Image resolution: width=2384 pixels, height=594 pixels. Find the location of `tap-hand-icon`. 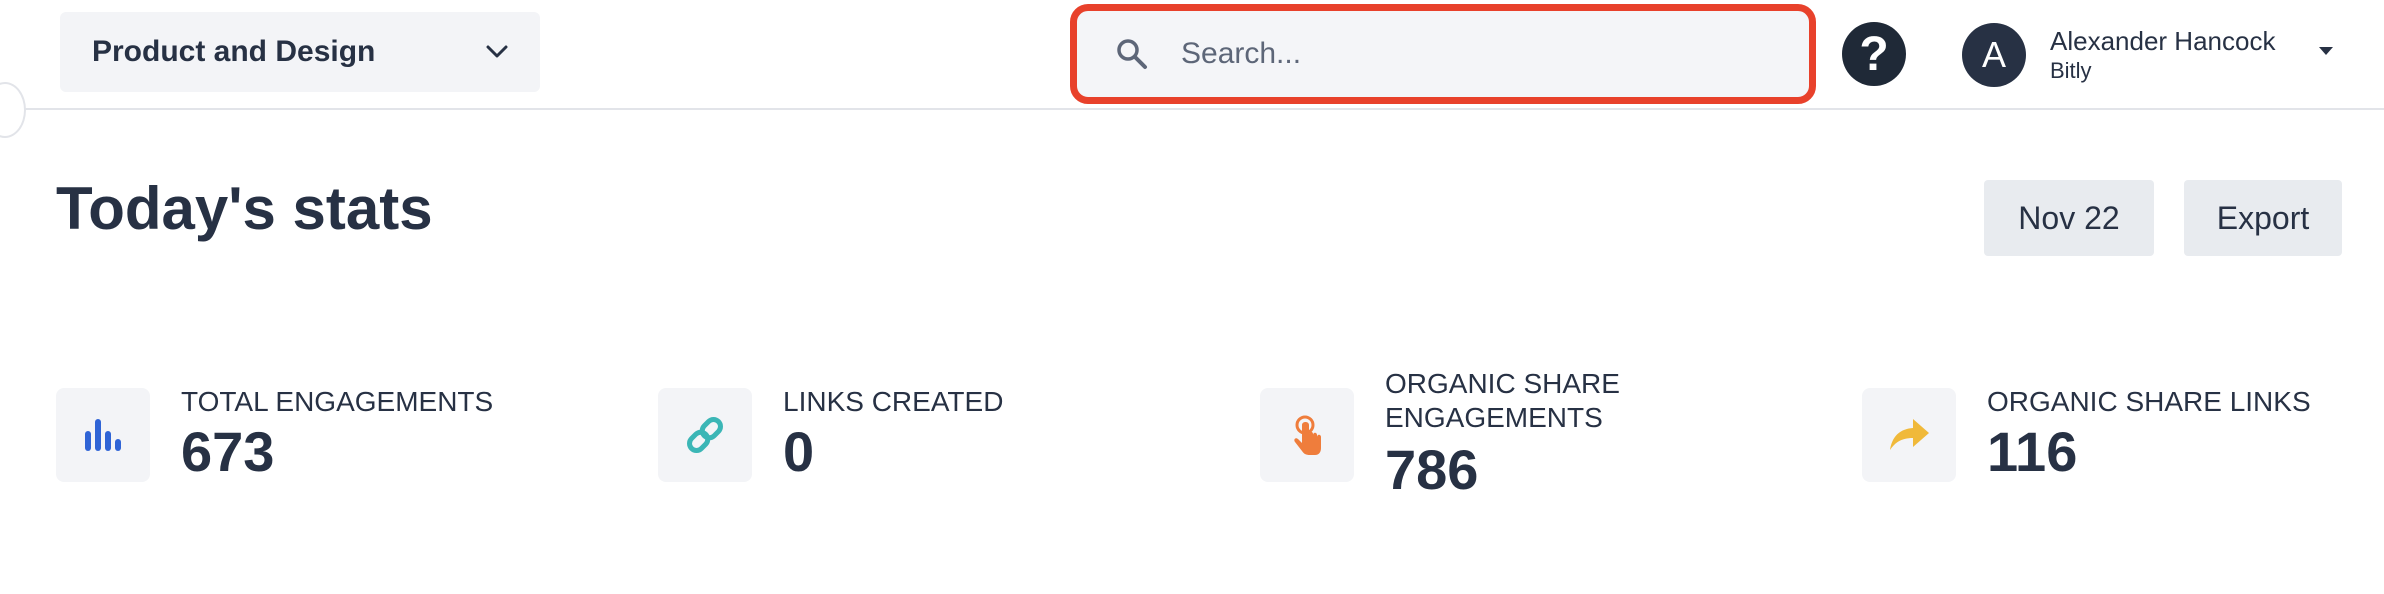

tap-hand-icon is located at coordinates (1307, 435).